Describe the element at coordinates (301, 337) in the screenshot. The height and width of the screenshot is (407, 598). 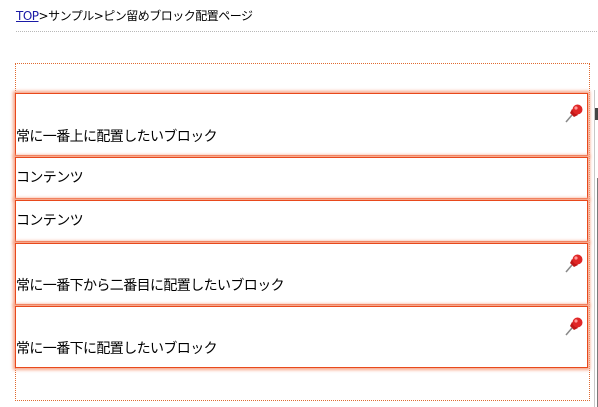
I see `block-bottom-pinned: 常に一番下に配置したいブロック` at that location.